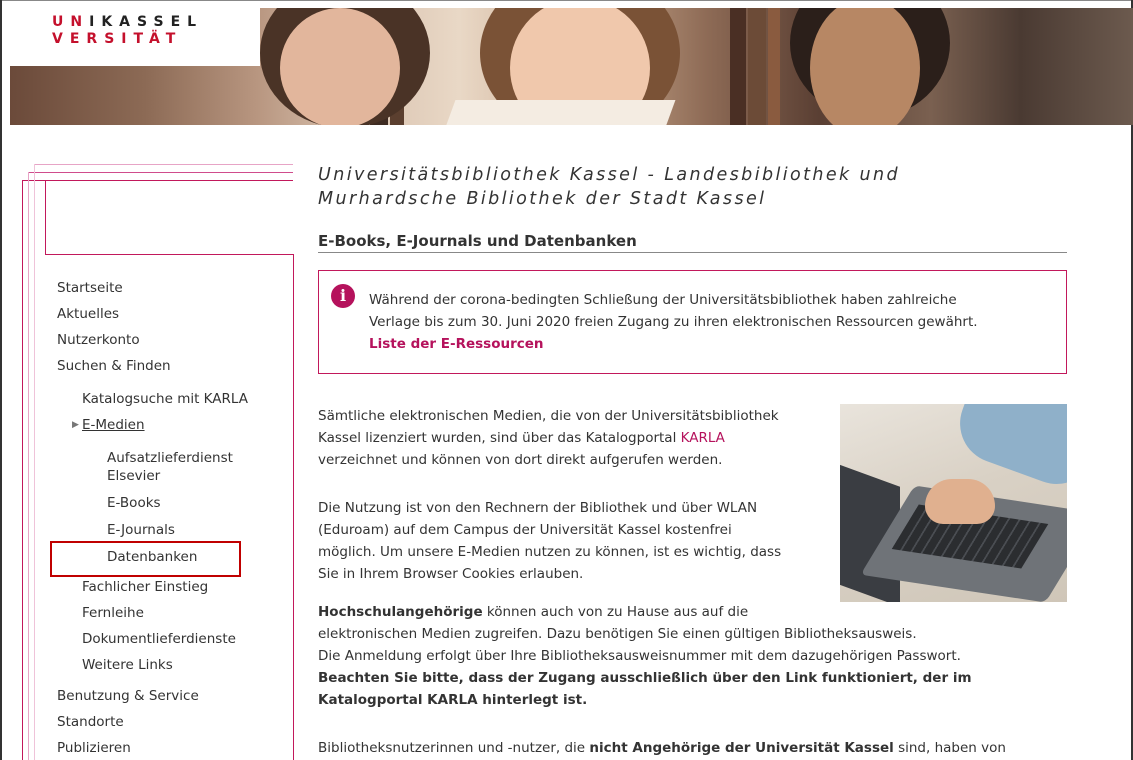 The image size is (1133, 760). I want to click on info-icon: i, so click(343, 296).